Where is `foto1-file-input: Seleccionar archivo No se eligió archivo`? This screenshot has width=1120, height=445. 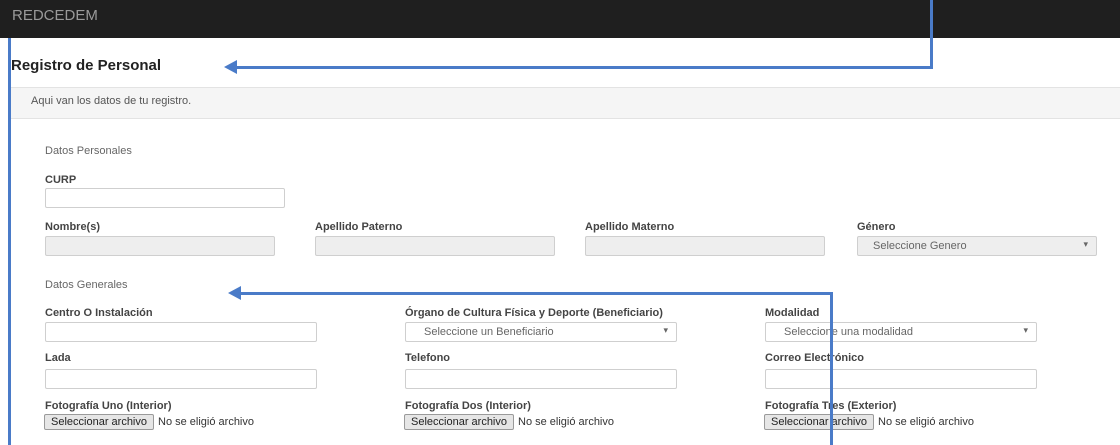 foto1-file-input: Seleccionar archivo No se eligió archivo is located at coordinates (149, 422).